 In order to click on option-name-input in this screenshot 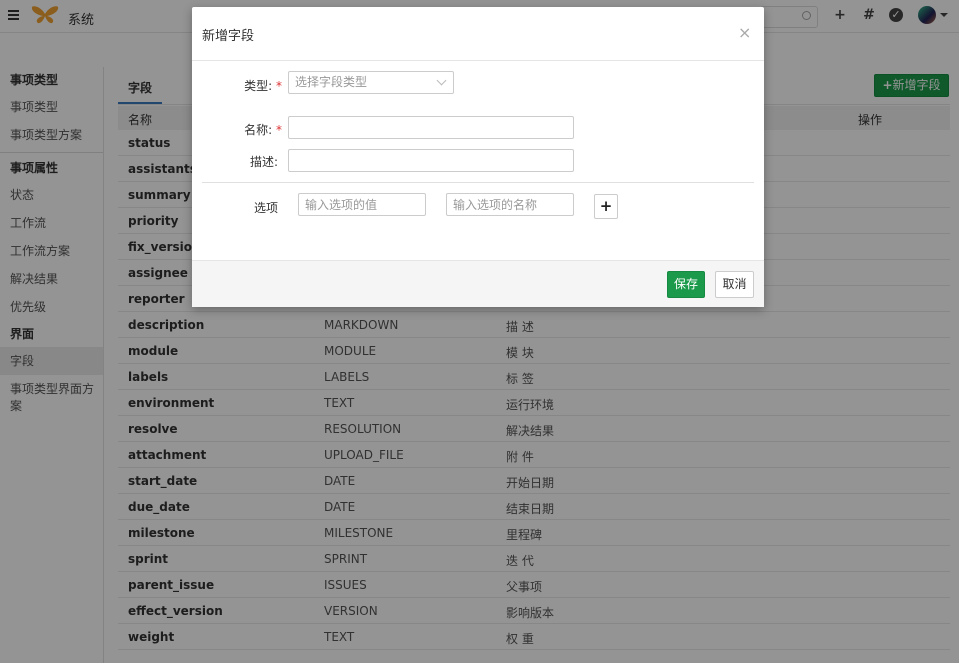, I will do `click(510, 204)`.